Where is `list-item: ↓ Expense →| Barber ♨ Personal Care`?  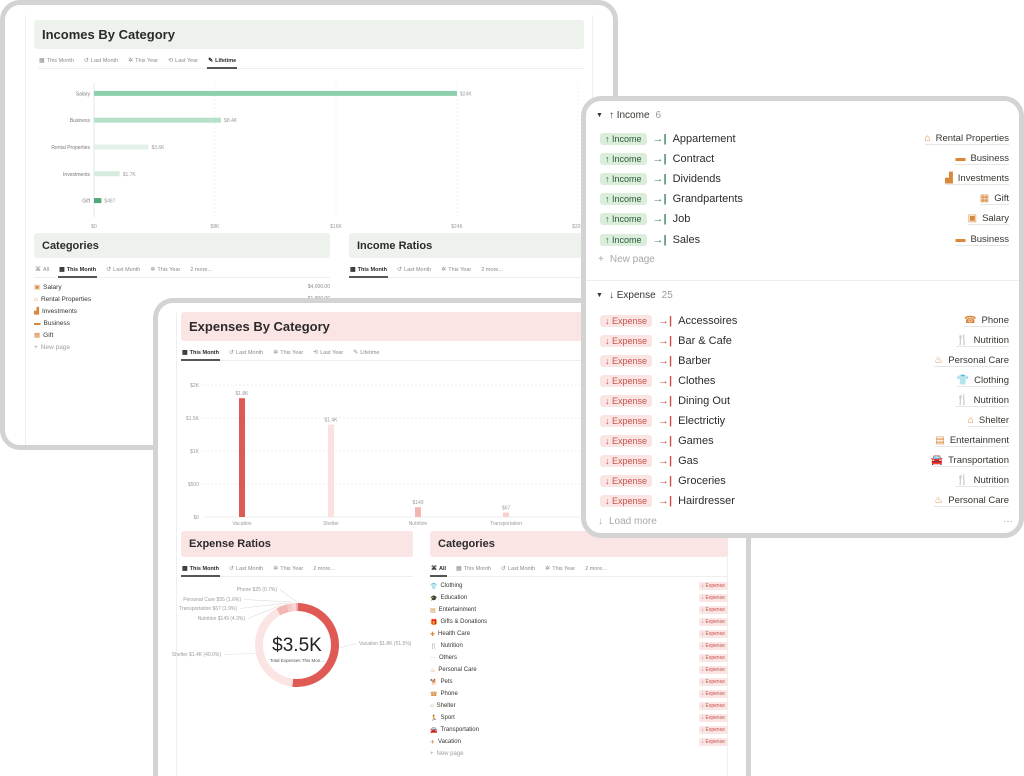 list-item: ↓ Expense →| Barber ♨ Personal Care is located at coordinates (802, 361).